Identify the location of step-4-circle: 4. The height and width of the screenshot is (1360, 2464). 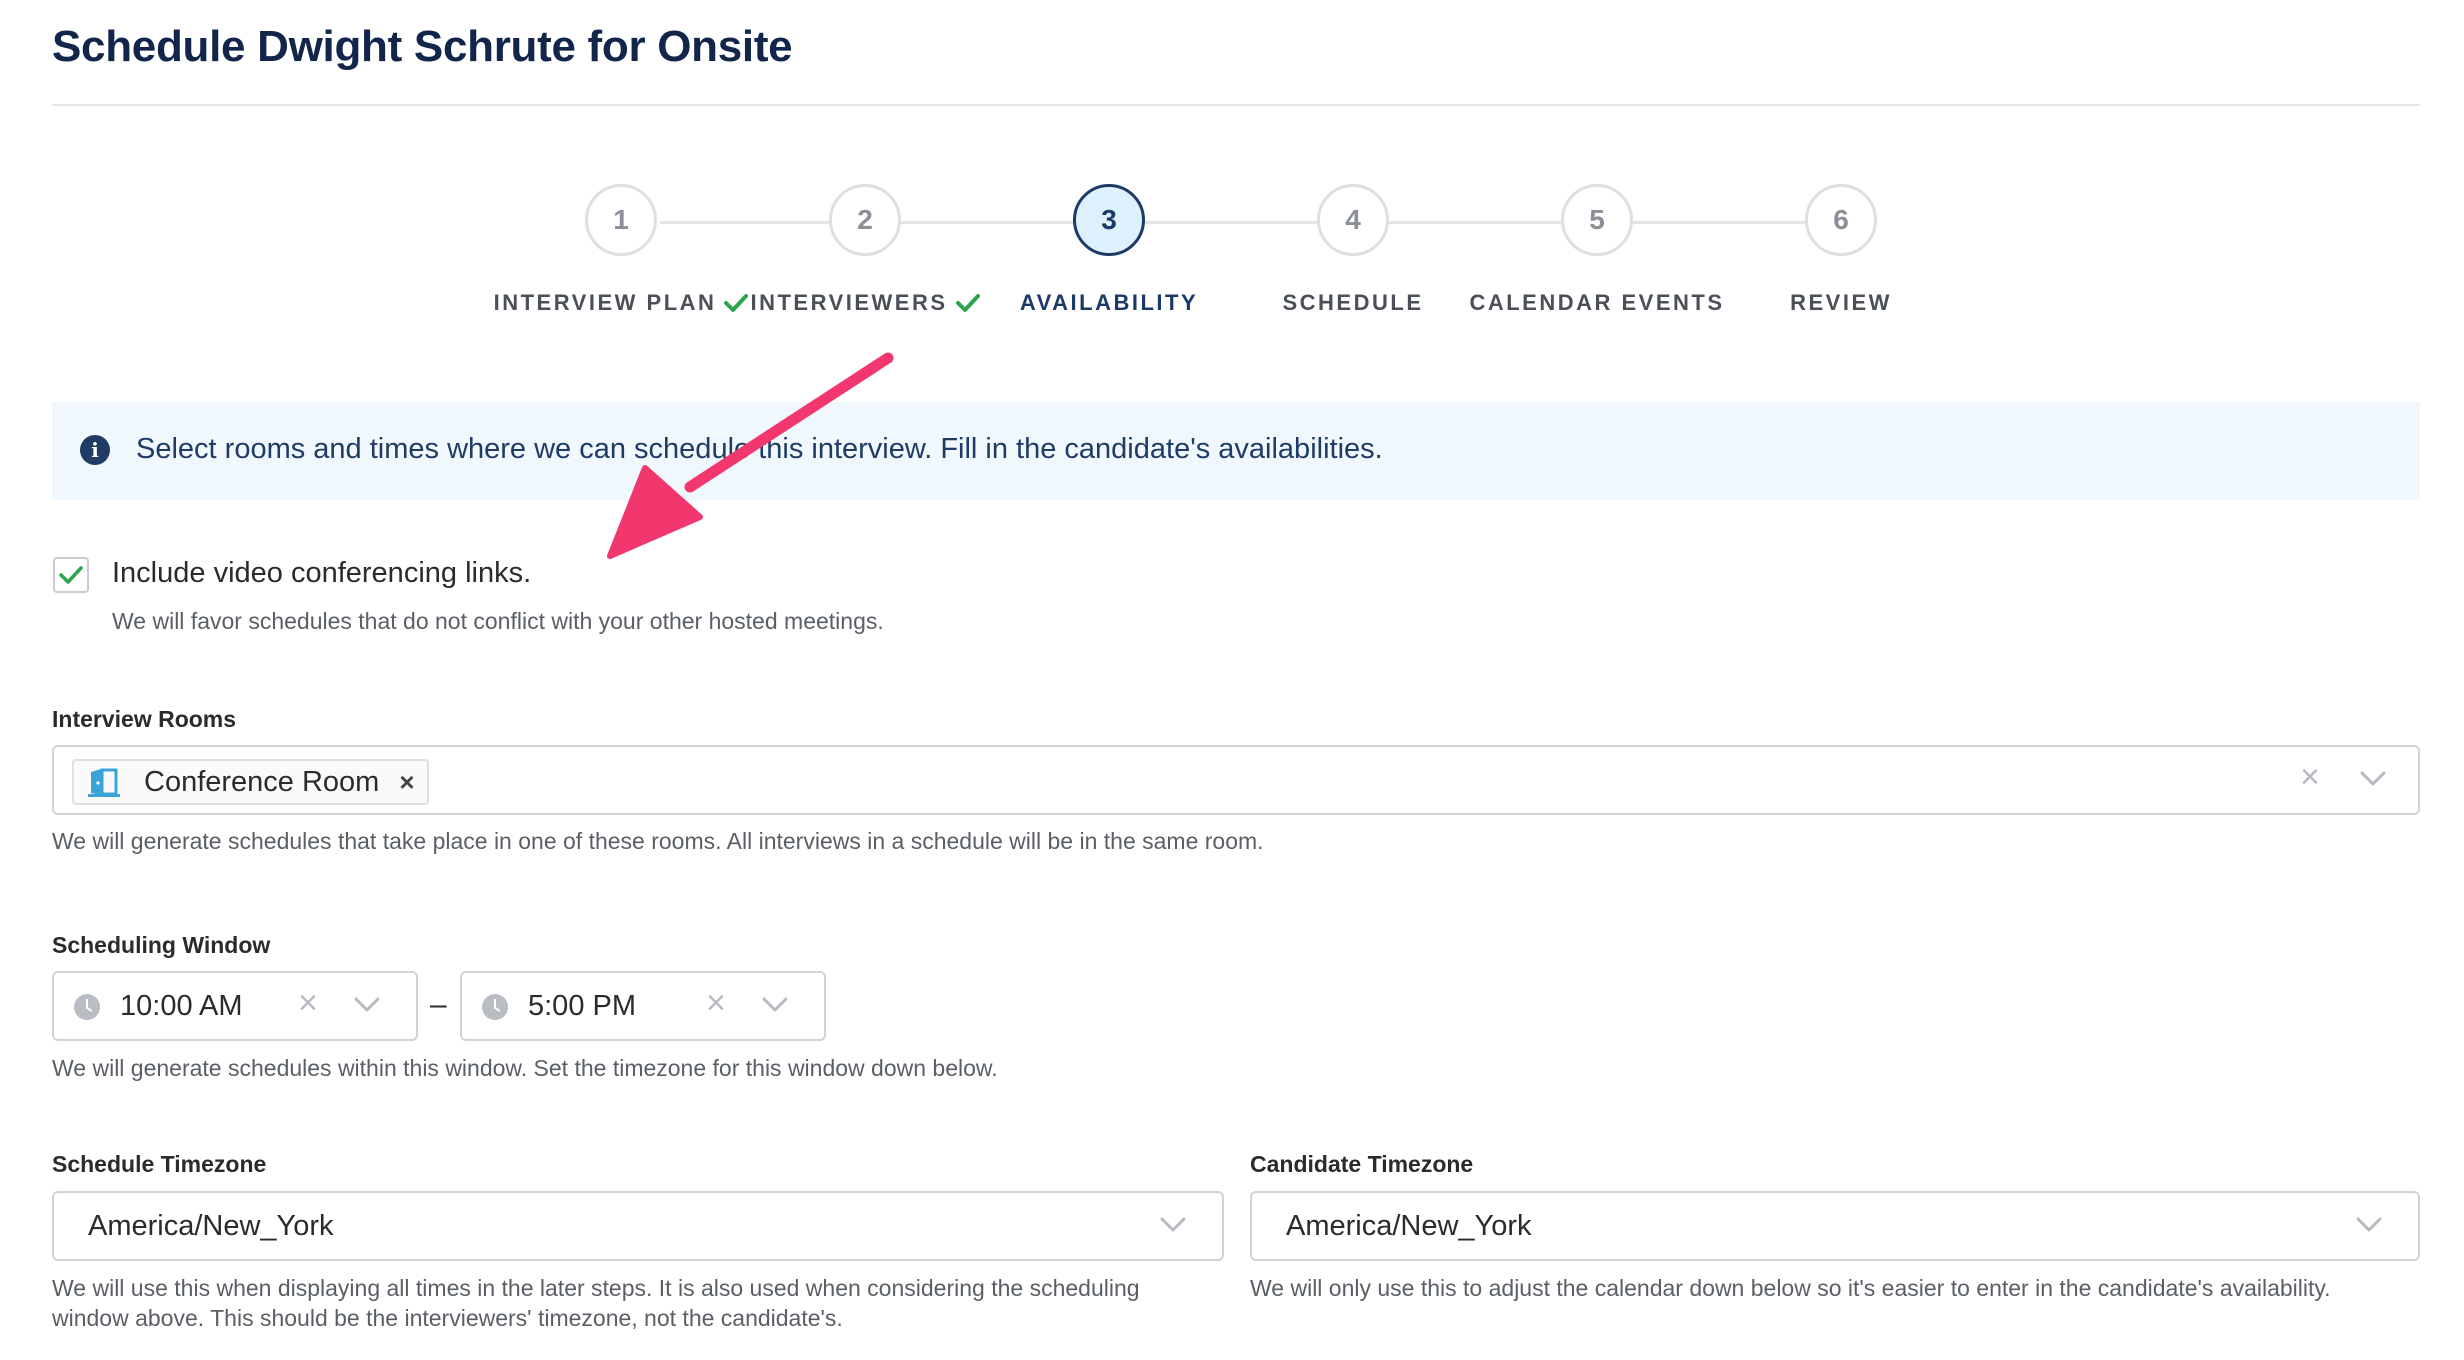
(1353, 220).